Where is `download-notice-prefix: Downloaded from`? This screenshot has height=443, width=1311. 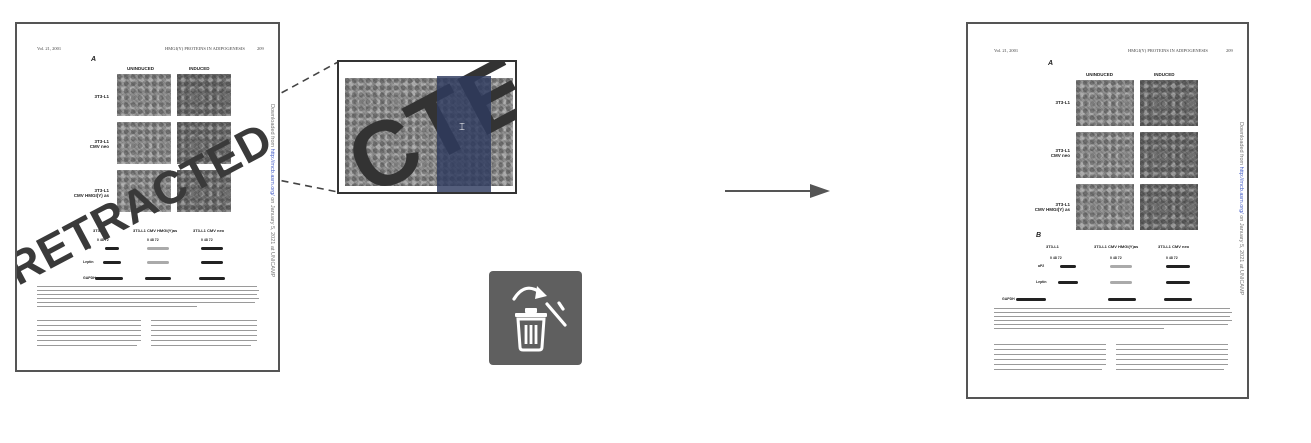 download-notice-prefix: Downloaded from is located at coordinates (1241, 144).